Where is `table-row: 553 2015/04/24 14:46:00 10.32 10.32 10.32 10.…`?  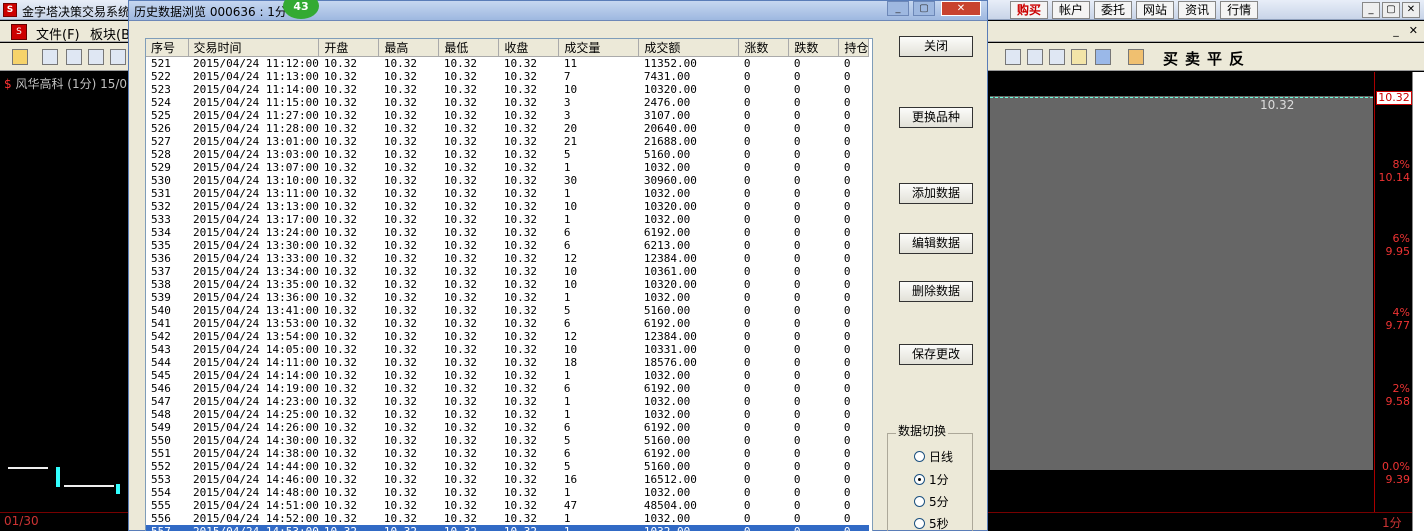 table-row: 553 2015/04/24 14:46:00 10.32 10.32 10.32 10.… is located at coordinates (507, 479).